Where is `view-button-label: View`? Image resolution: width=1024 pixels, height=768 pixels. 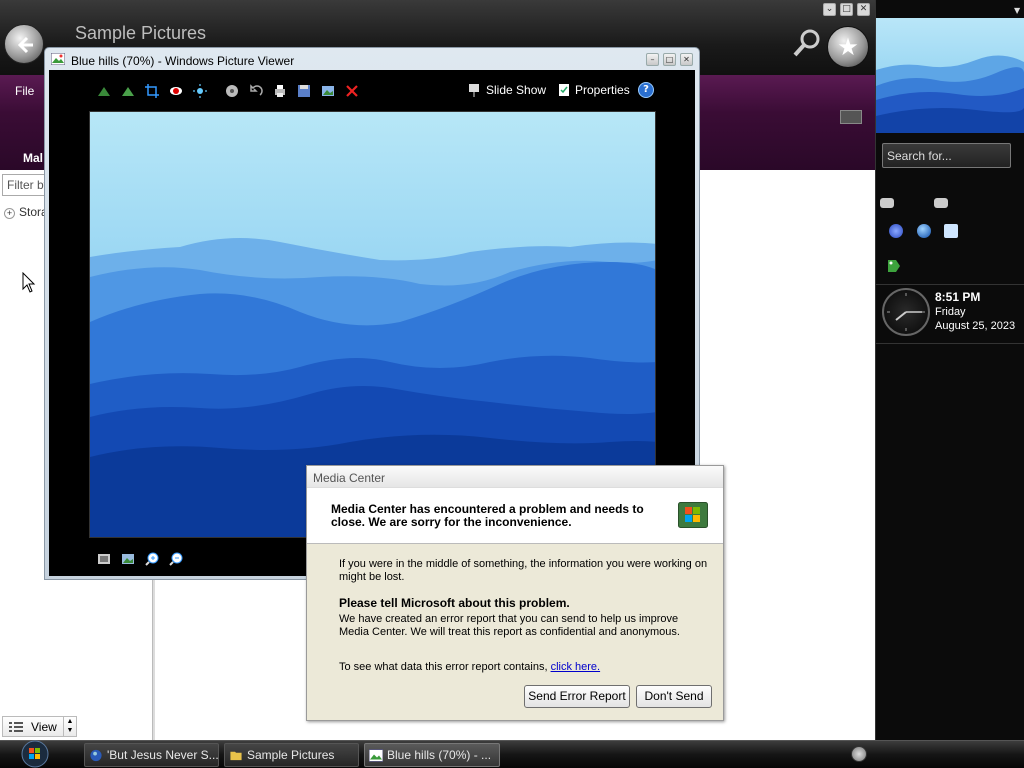
view-button-label: View is located at coordinates (44, 727).